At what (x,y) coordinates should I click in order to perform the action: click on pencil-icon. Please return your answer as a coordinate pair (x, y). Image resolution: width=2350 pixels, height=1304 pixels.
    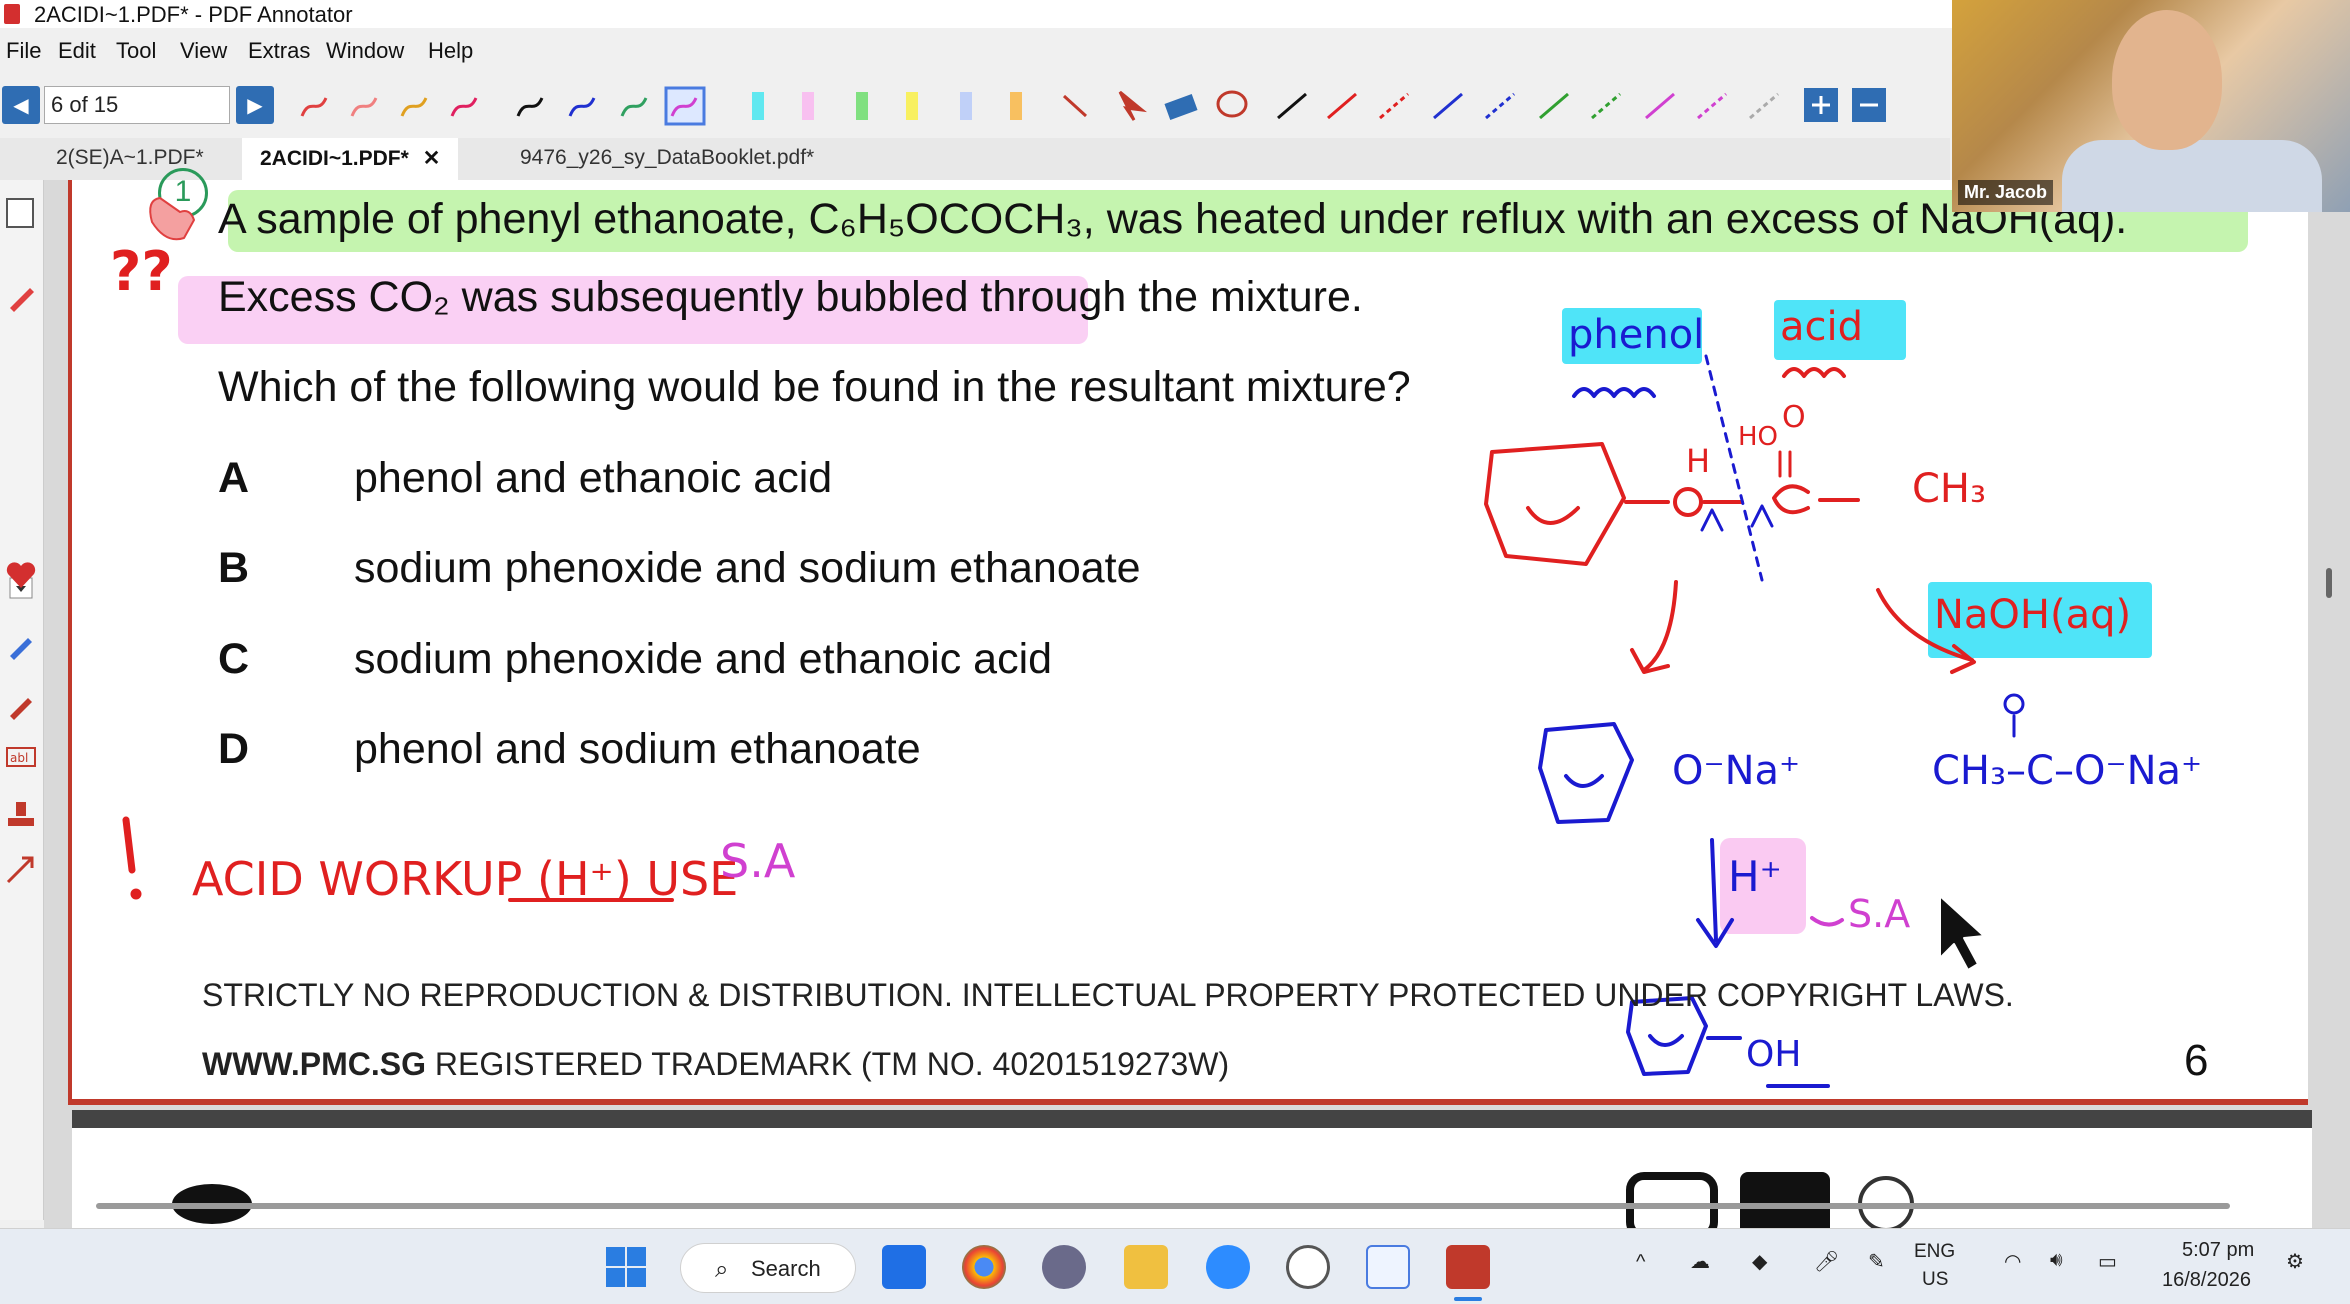
    Looking at the image, I should click on (21, 645).